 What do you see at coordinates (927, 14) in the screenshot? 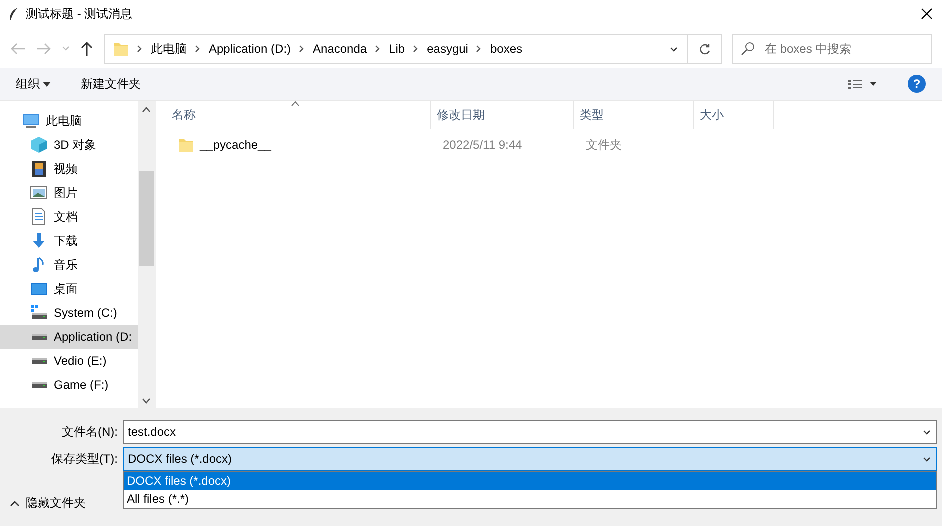
I see `close-icon` at bounding box center [927, 14].